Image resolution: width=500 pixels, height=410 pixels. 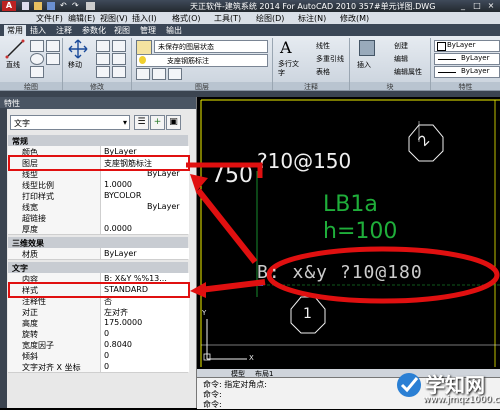 I want to click on tab-output: 输出, so click(x=174, y=30).